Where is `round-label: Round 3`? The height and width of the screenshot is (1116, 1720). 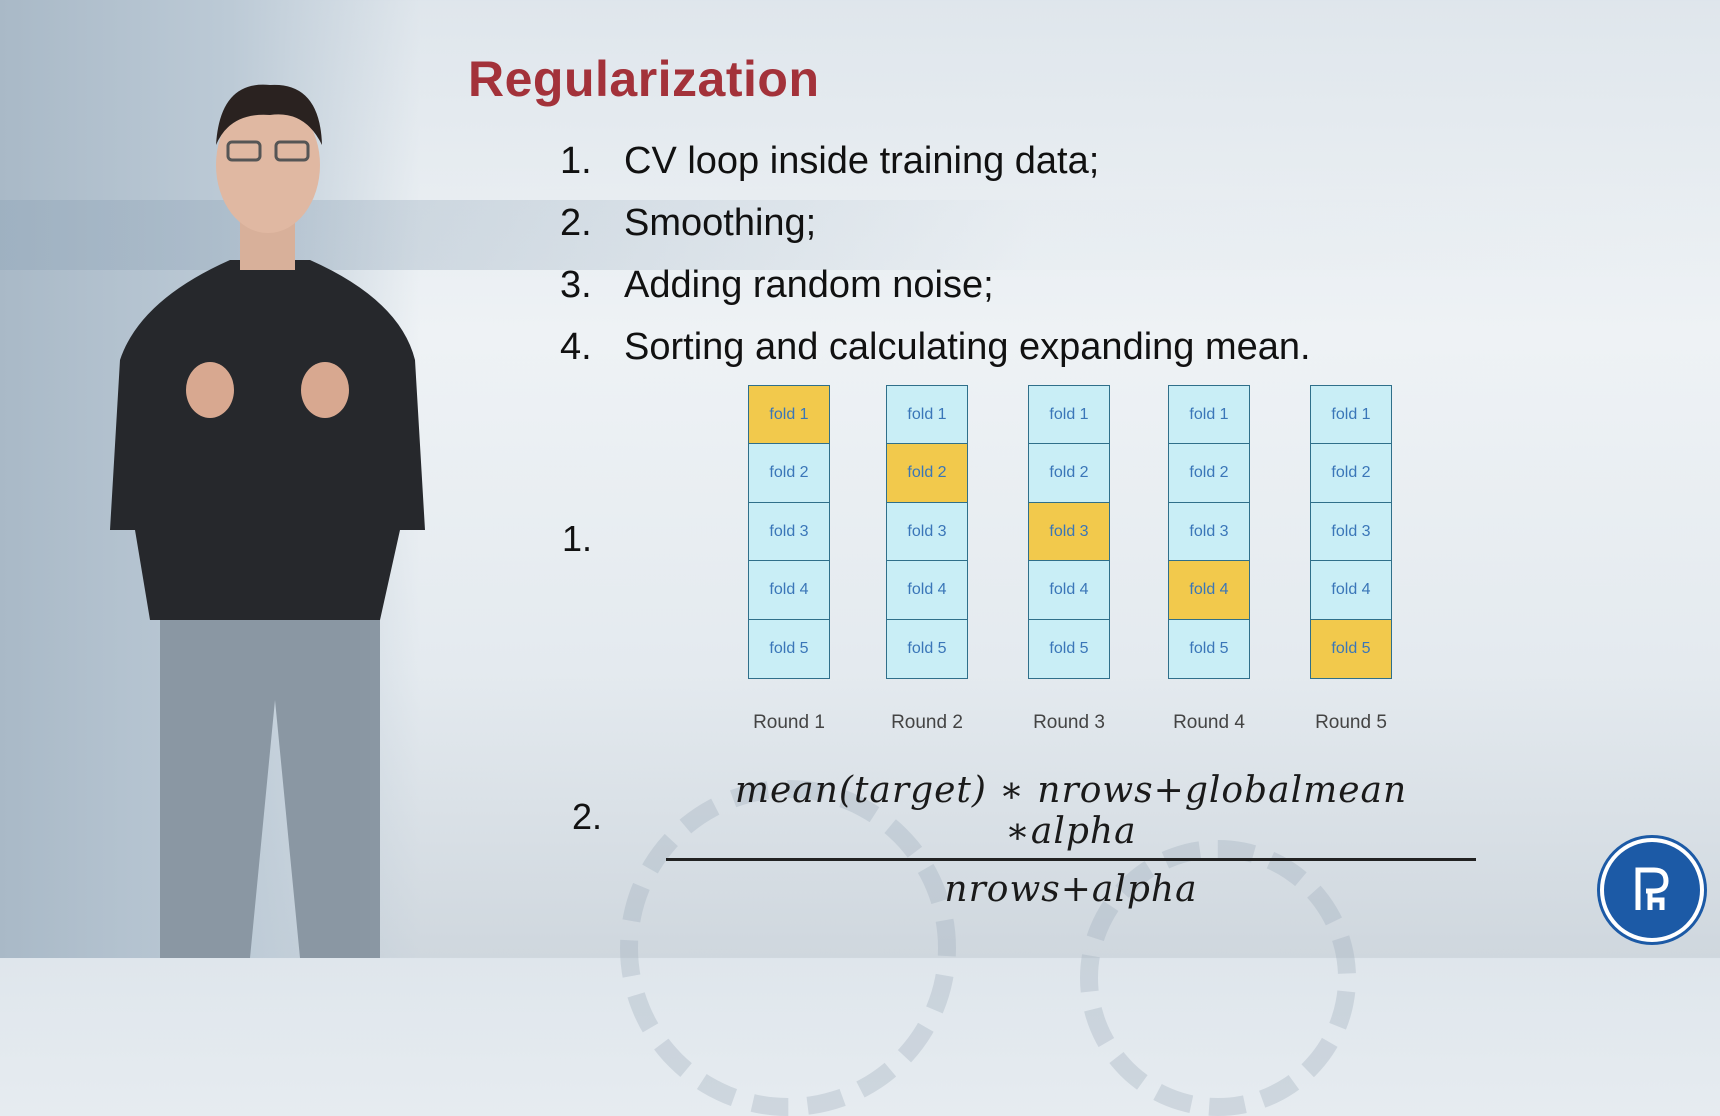 round-label: Round 3 is located at coordinates (1069, 722).